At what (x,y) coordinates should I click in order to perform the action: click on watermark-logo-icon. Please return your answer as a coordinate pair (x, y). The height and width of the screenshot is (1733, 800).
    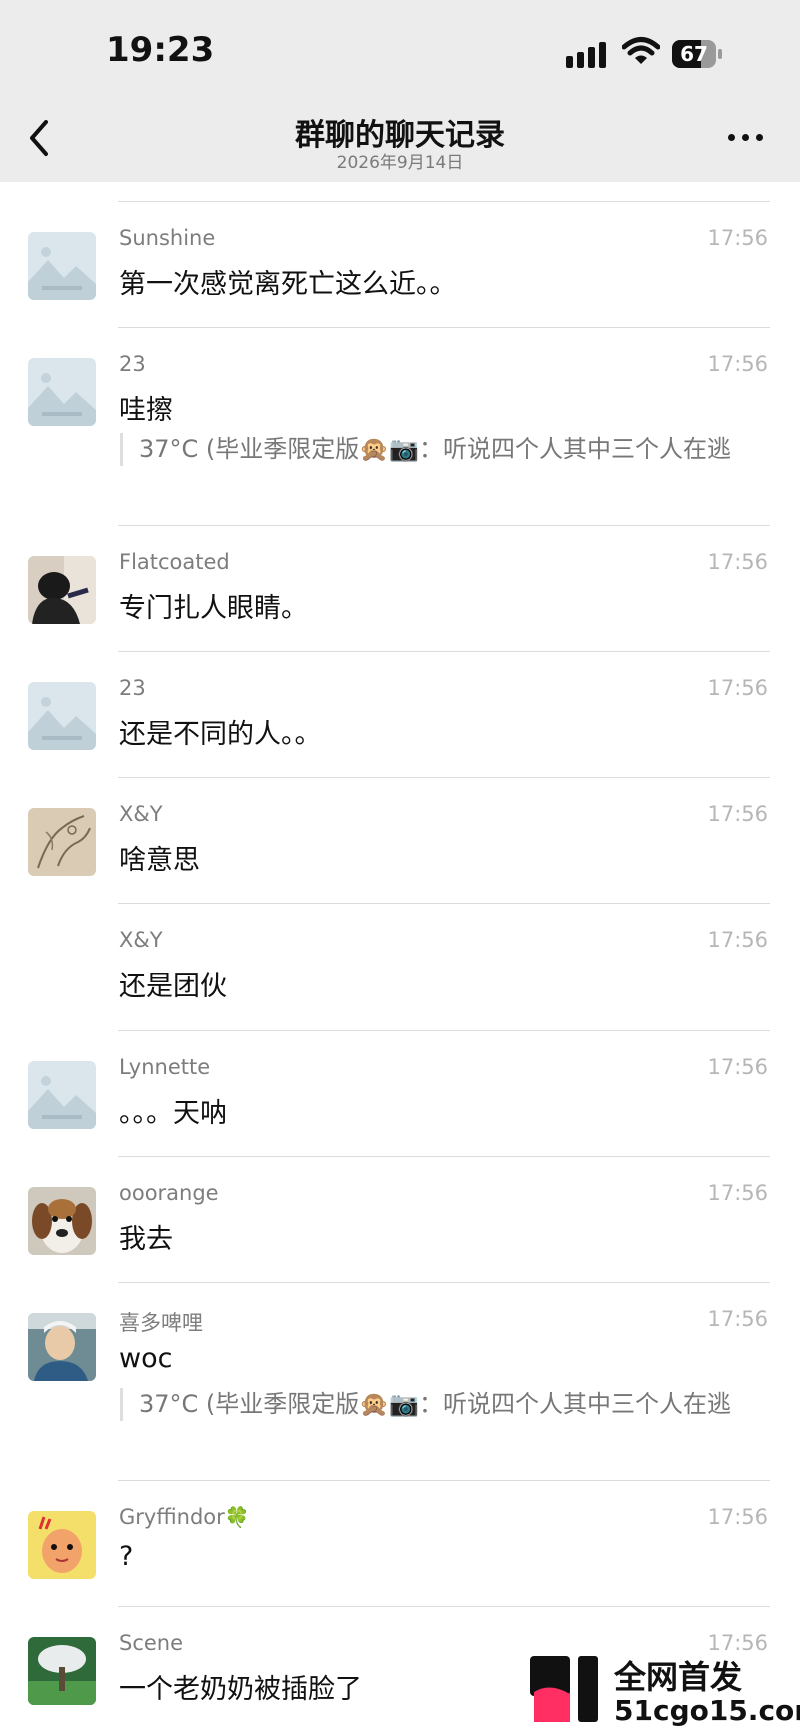
    Looking at the image, I should click on (564, 1689).